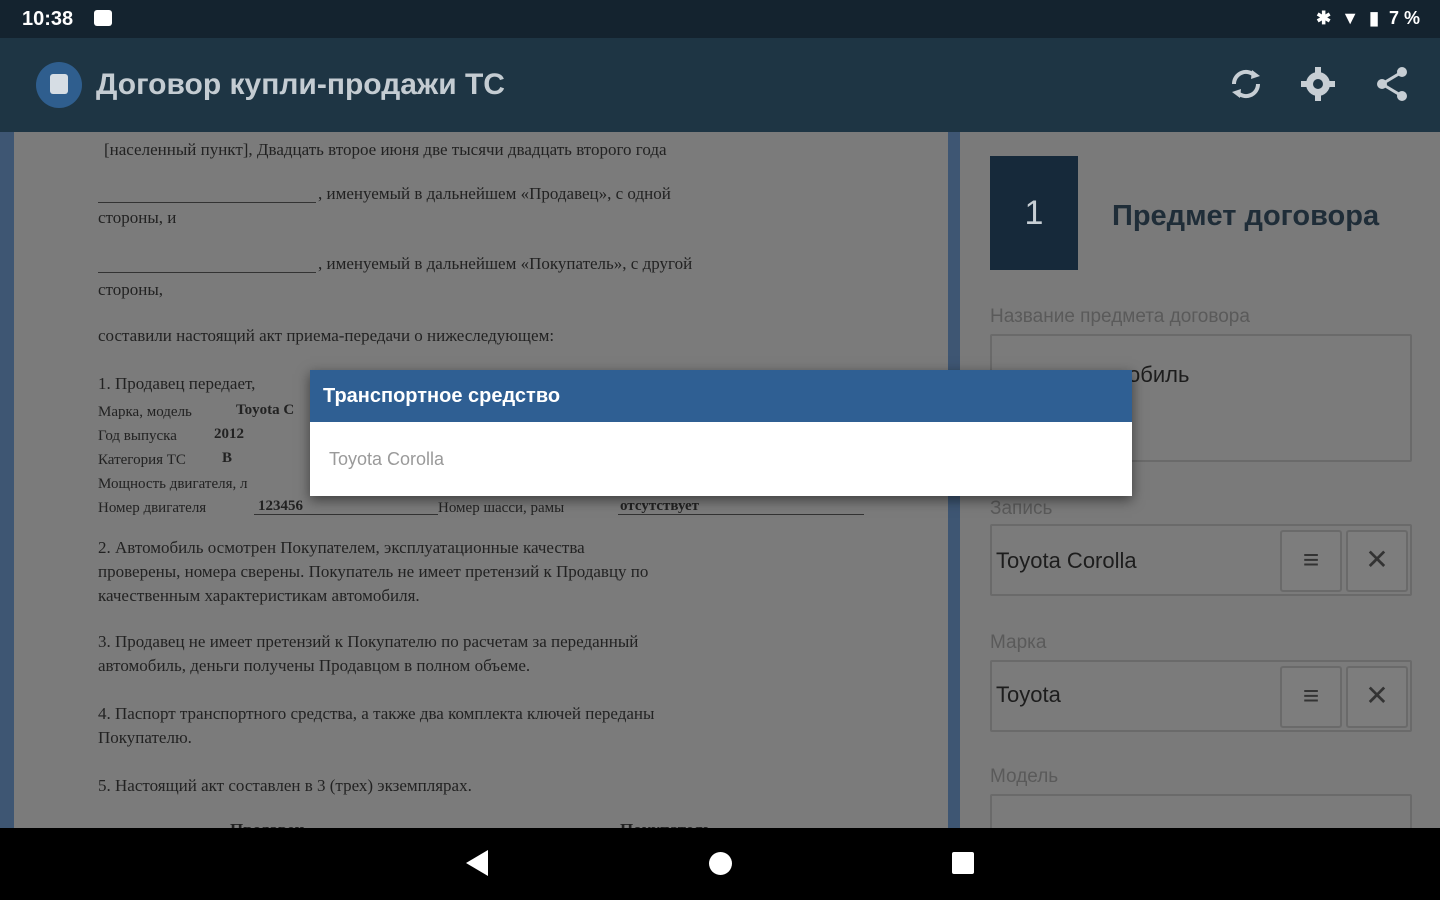  Describe the element at coordinates (666, 823) in the screenshot. I see `doc-sign-buyer: Покупатель` at that location.